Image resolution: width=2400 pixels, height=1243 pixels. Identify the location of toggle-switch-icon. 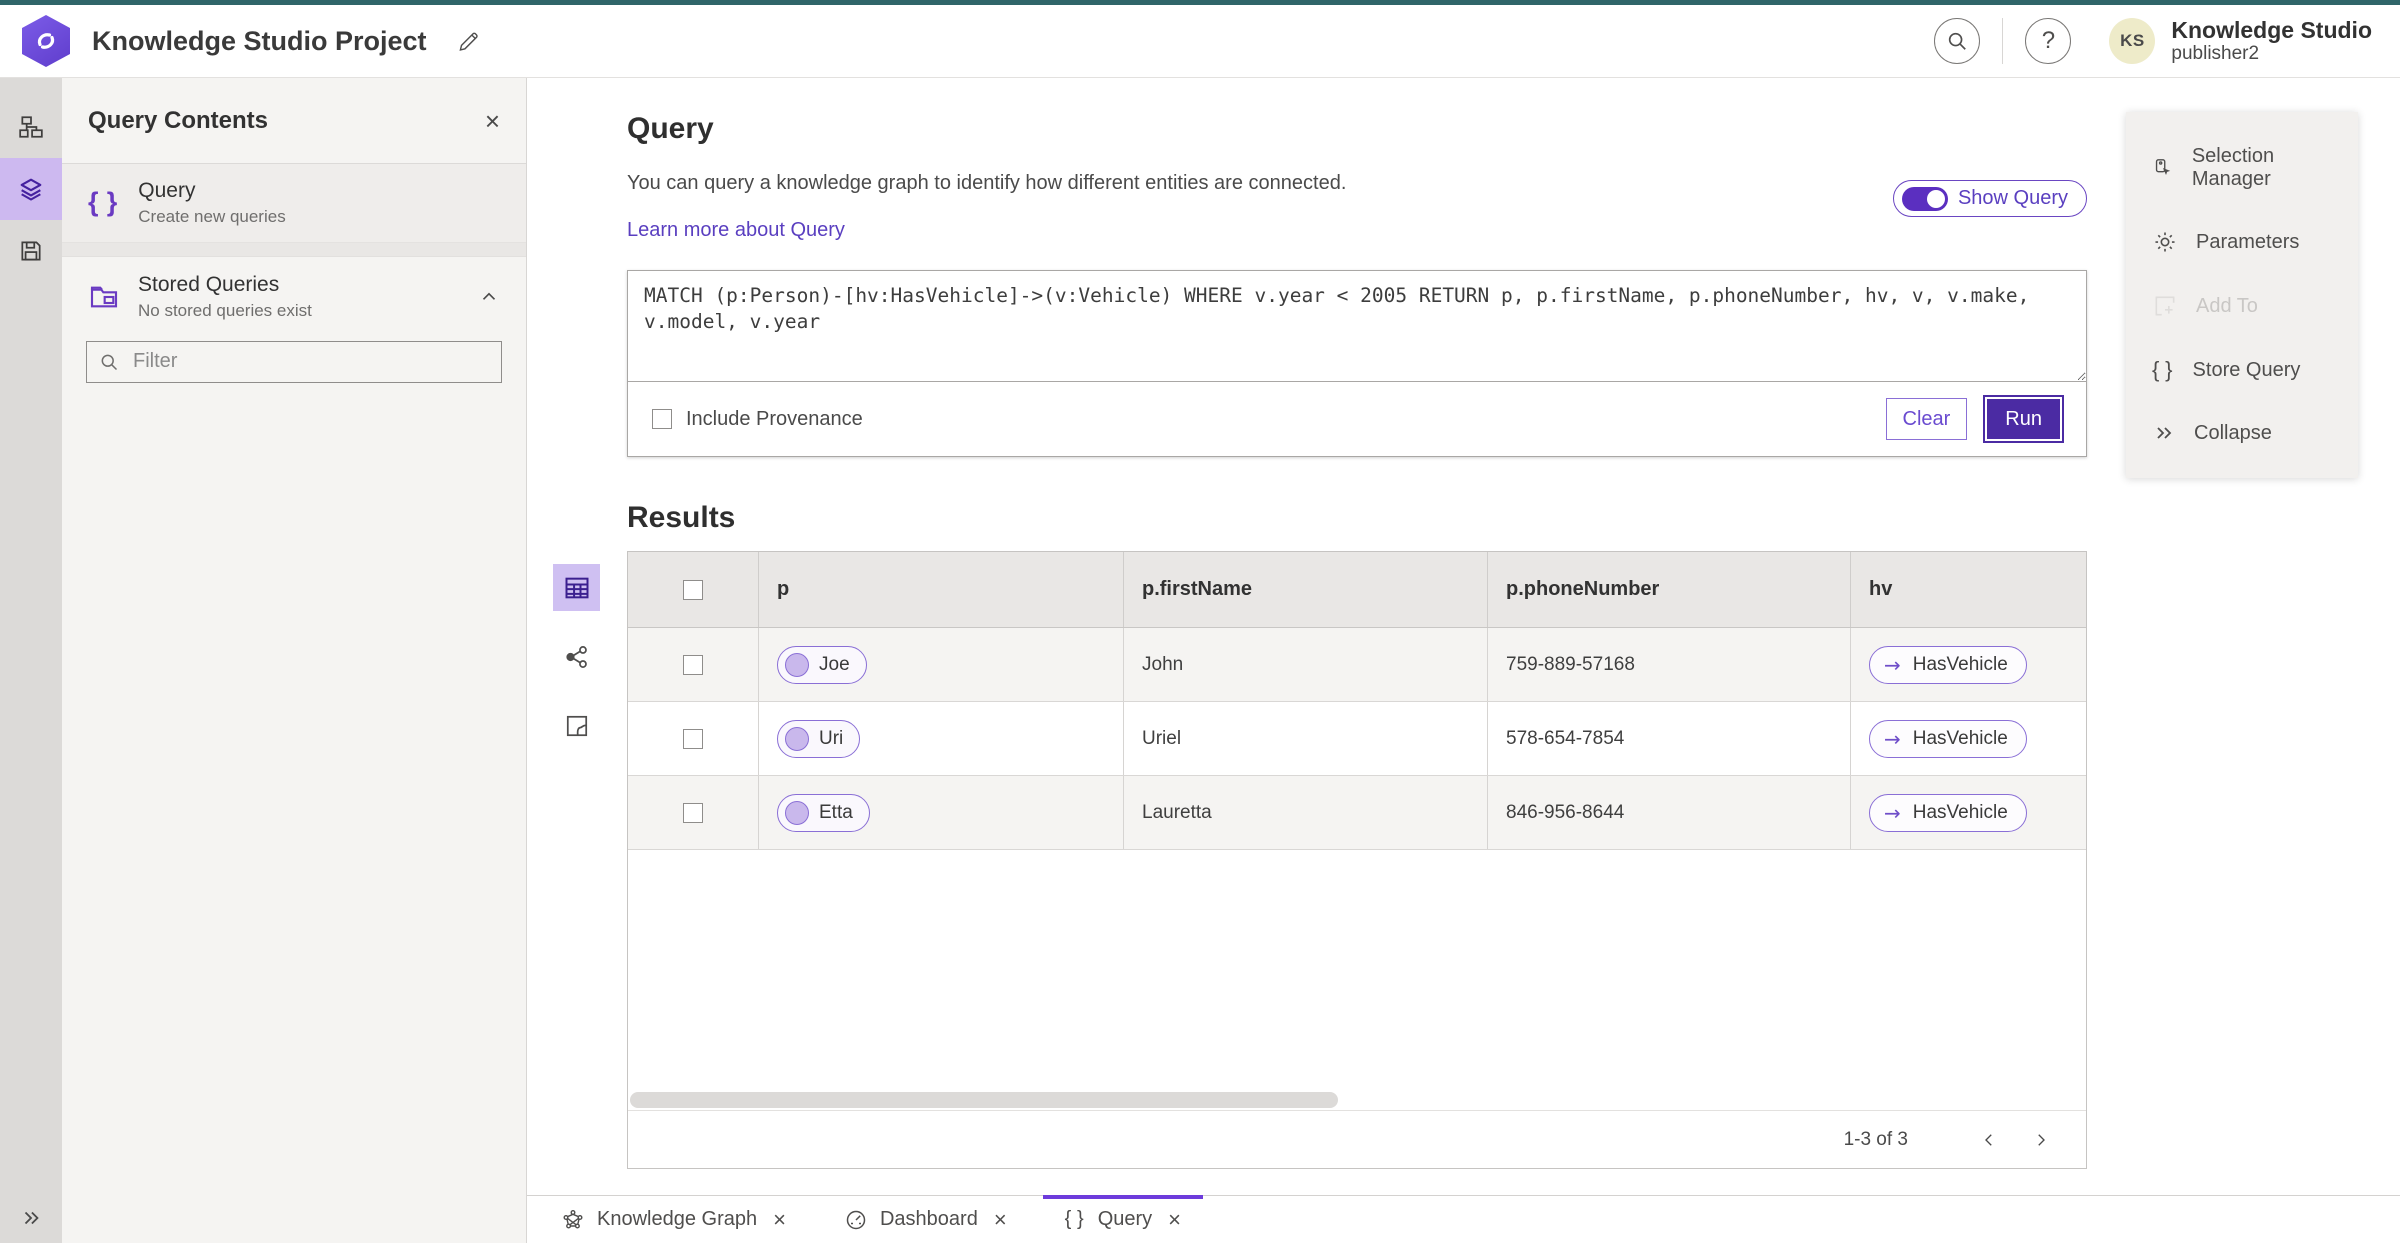
(1924, 198).